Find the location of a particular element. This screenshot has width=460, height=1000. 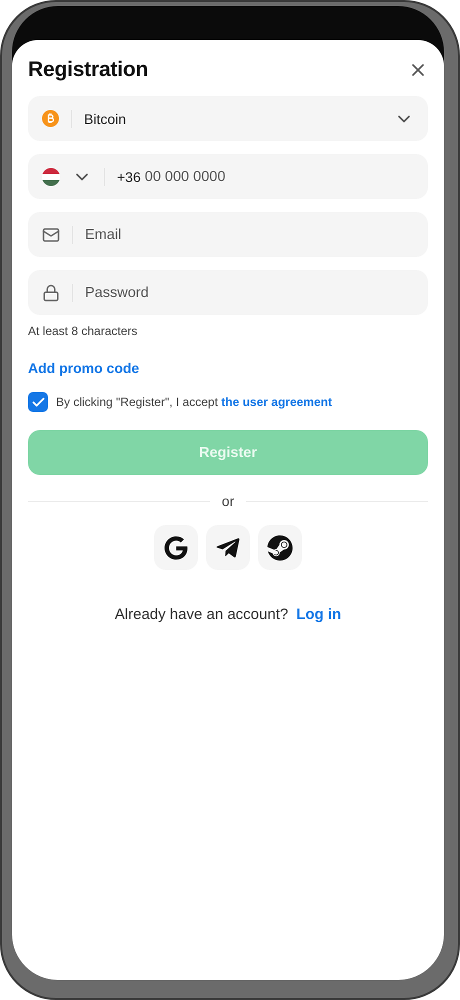

steam-icon is located at coordinates (280, 547).